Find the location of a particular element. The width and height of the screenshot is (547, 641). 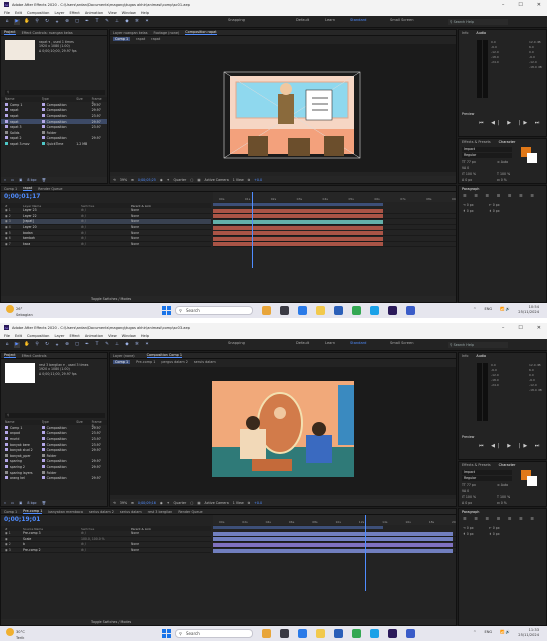

tab-effects-presets: Effects & Presets is located at coordinates (476, 142).